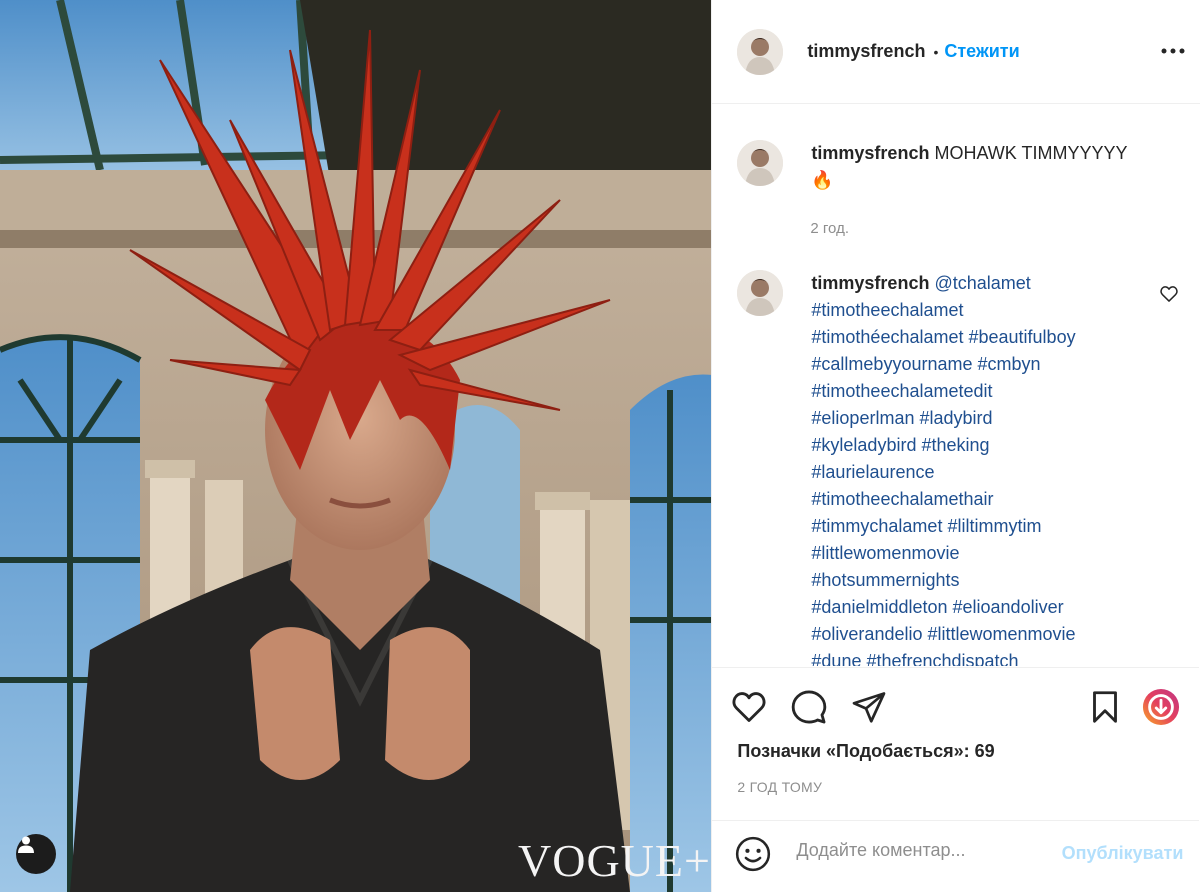 The width and height of the screenshot is (1200, 893). I want to click on hashtag-line: #hotsummernights, so click(986, 580).